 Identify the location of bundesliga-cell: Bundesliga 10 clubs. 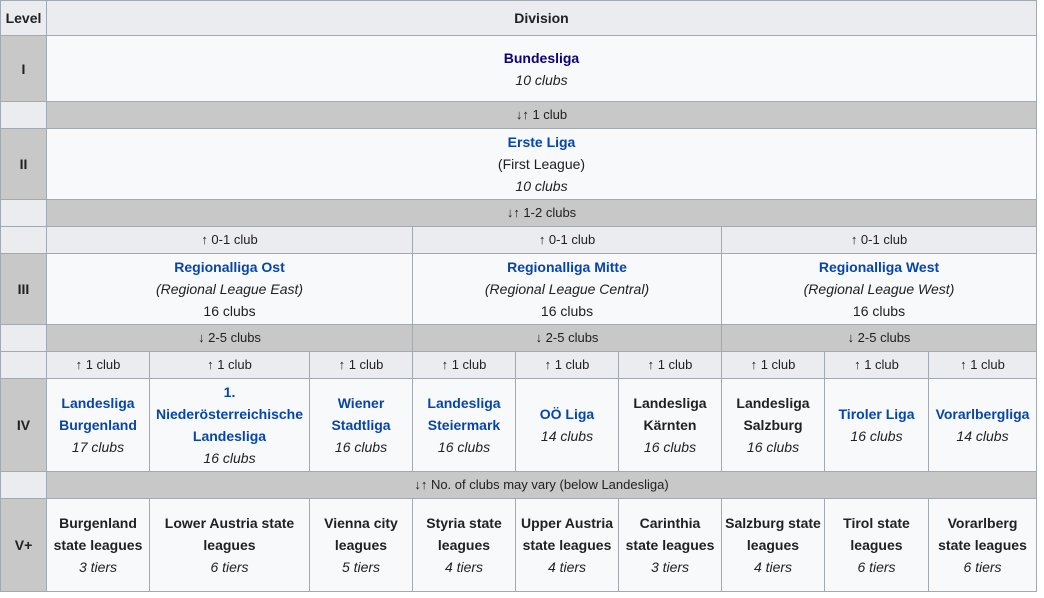
(541, 68).